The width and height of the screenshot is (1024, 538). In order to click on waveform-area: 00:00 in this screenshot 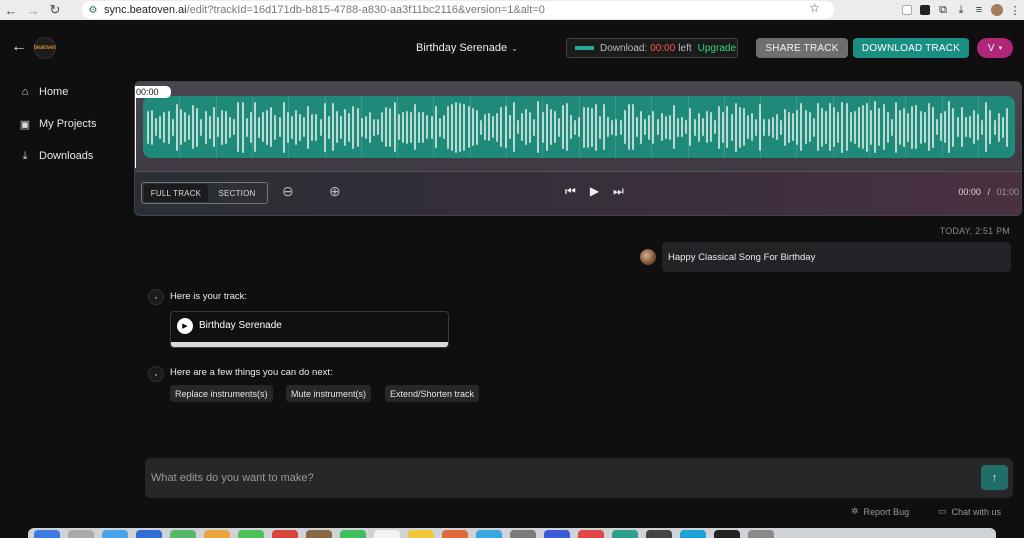, I will do `click(578, 127)`.